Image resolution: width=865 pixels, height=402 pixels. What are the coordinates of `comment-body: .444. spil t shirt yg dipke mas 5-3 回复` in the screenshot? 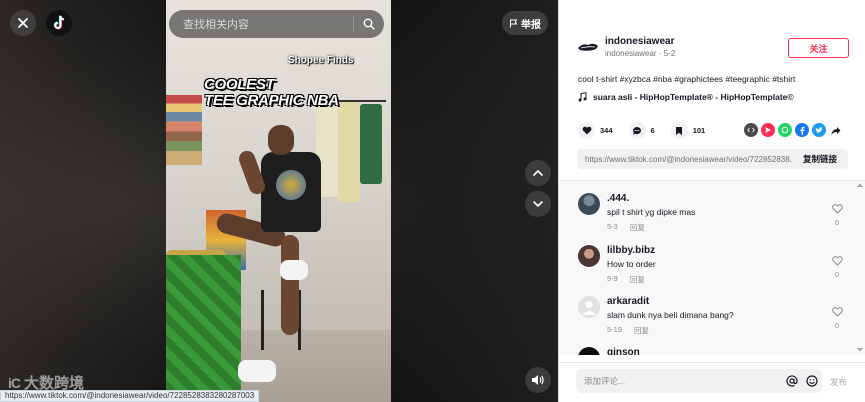 It's located at (712, 213).